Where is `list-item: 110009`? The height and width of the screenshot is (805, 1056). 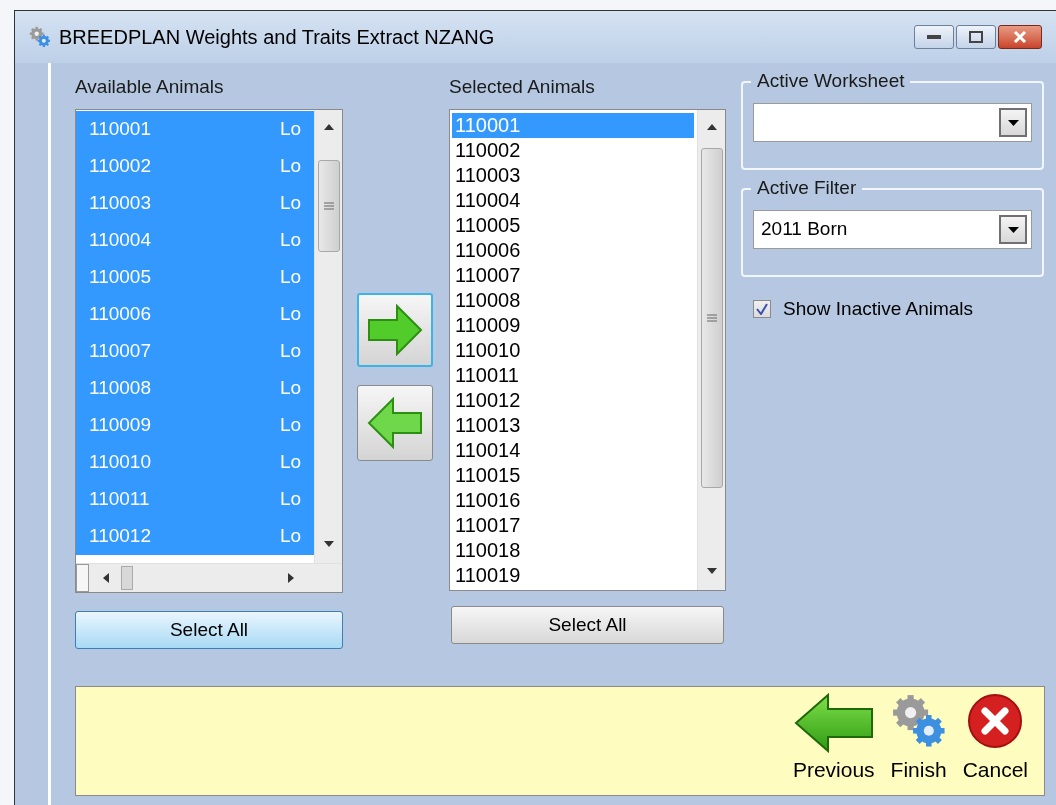
list-item: 110009 is located at coordinates (573, 325).